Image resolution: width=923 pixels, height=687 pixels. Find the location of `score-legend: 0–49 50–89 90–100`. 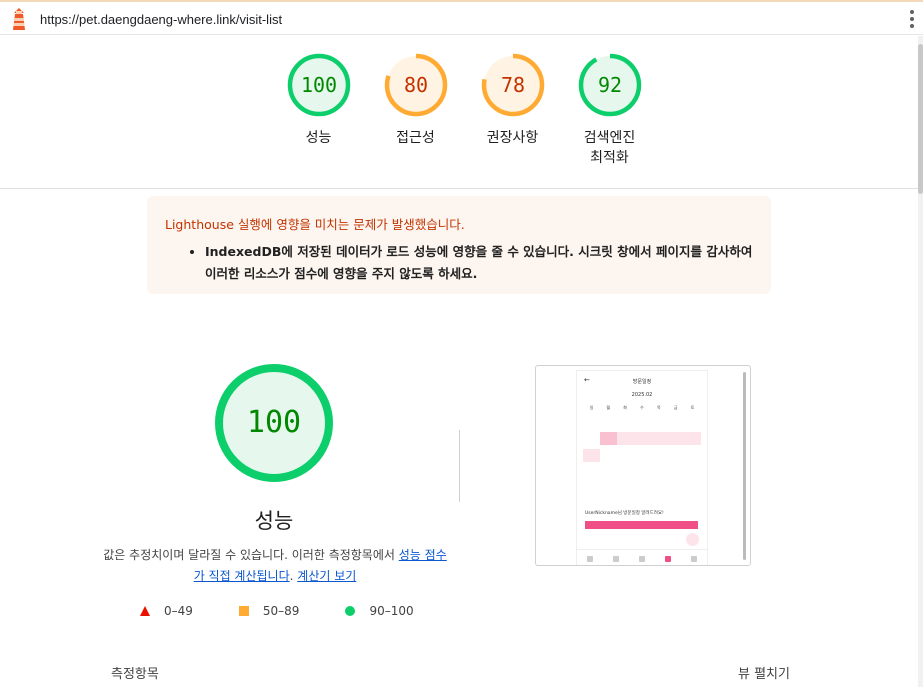

score-legend: 0–49 50–89 90–100 is located at coordinates (300, 611).